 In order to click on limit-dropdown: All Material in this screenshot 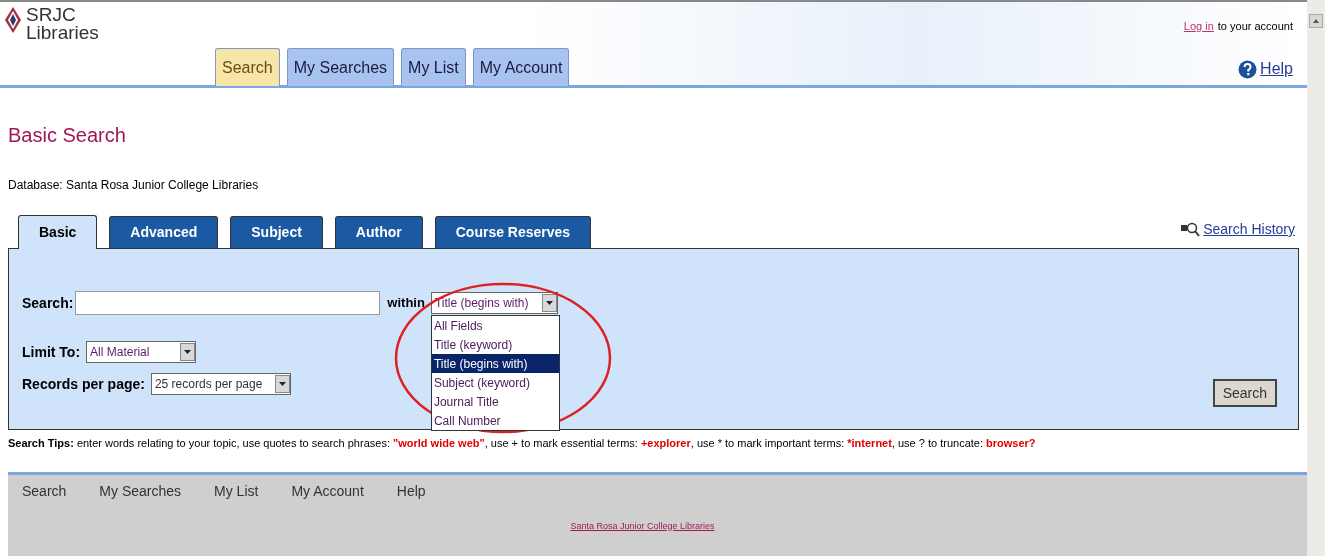, I will do `click(141, 352)`.